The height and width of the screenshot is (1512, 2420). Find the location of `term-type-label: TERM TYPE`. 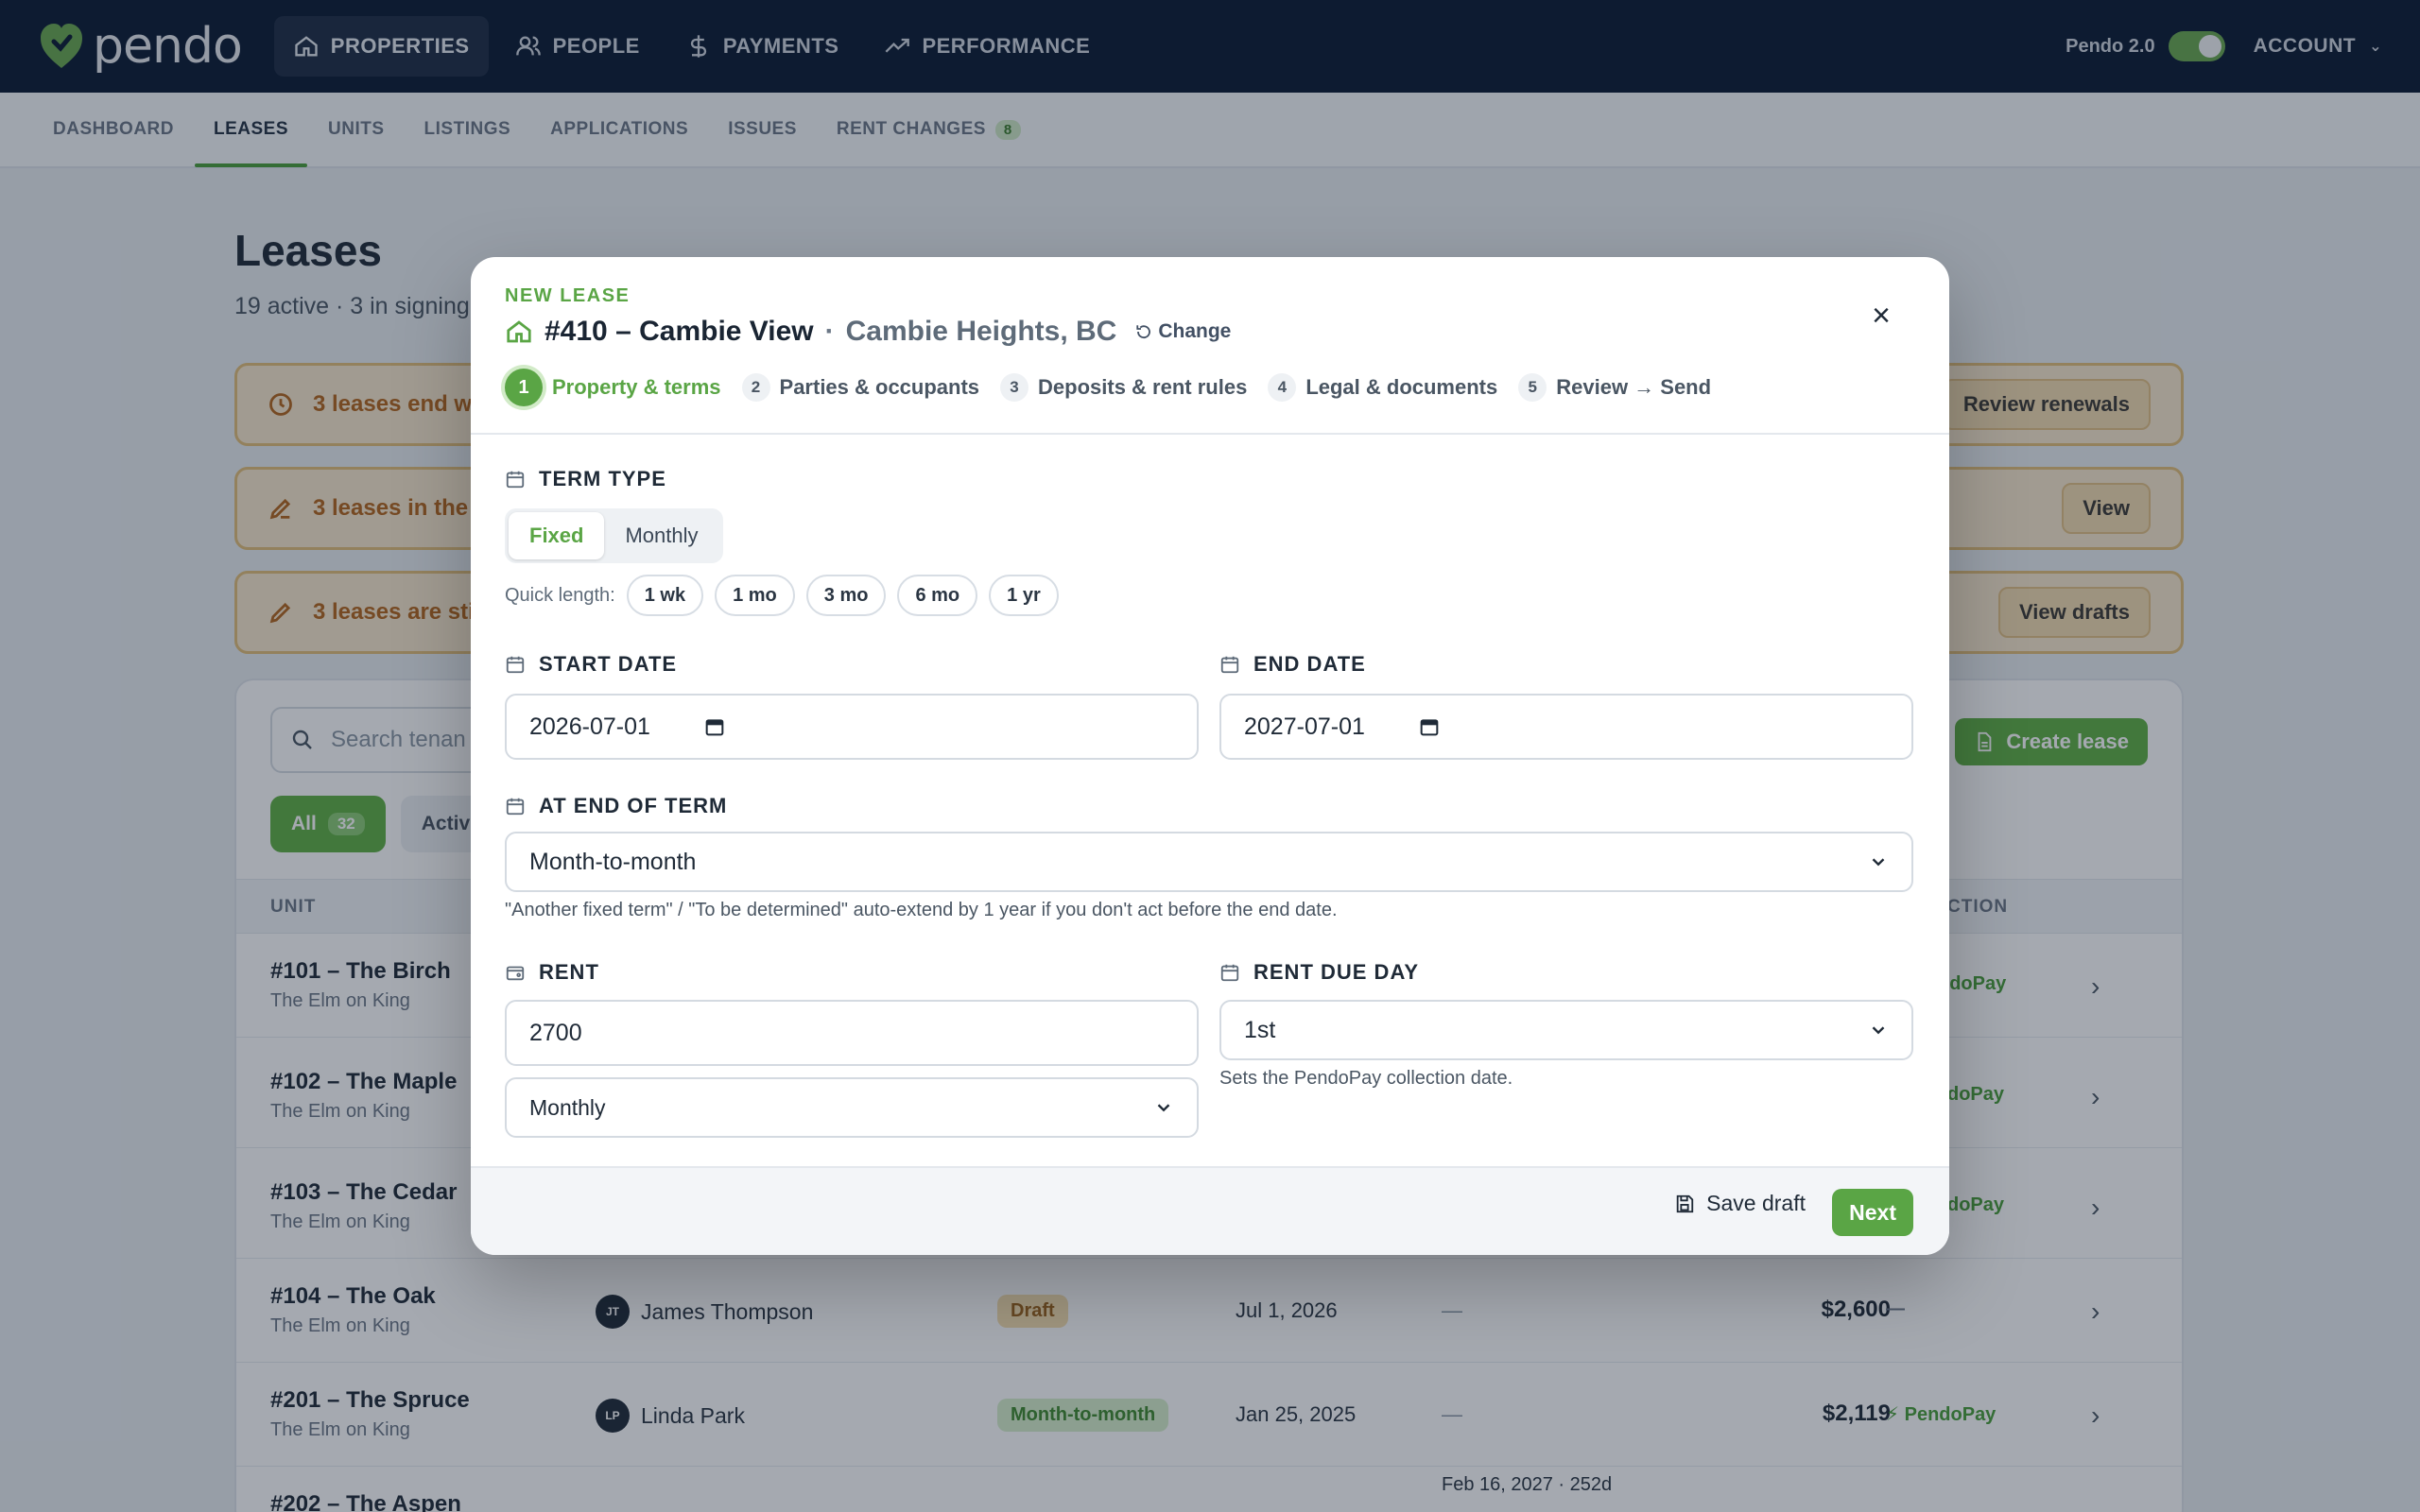

term-type-label: TERM TYPE is located at coordinates (585, 479).